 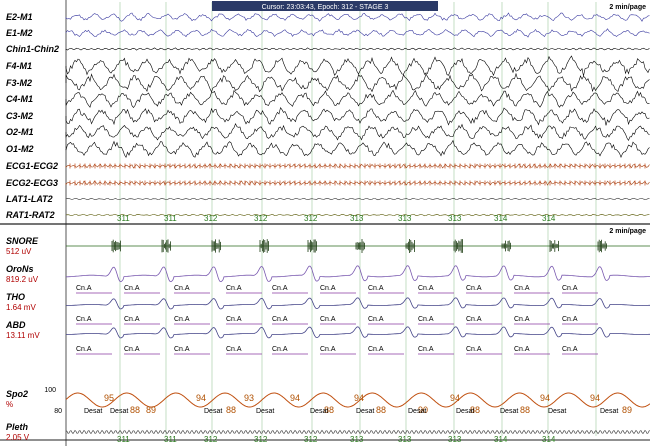 I want to click on spo2-axis-top: 100, so click(x=50, y=390).